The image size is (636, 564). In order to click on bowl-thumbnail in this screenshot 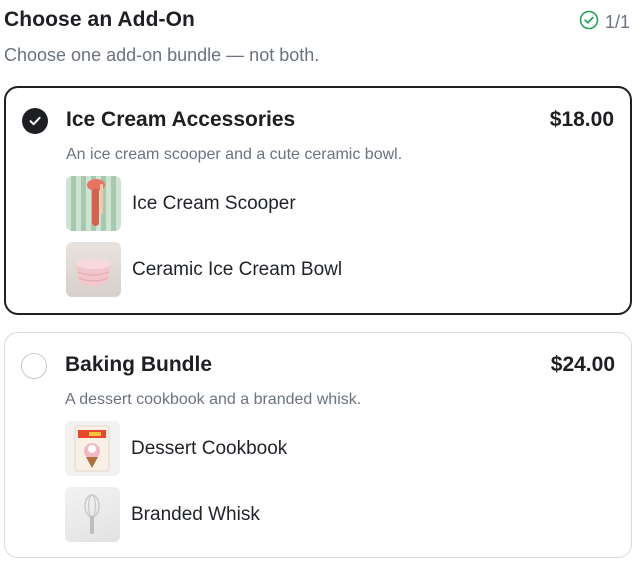, I will do `click(93, 269)`.